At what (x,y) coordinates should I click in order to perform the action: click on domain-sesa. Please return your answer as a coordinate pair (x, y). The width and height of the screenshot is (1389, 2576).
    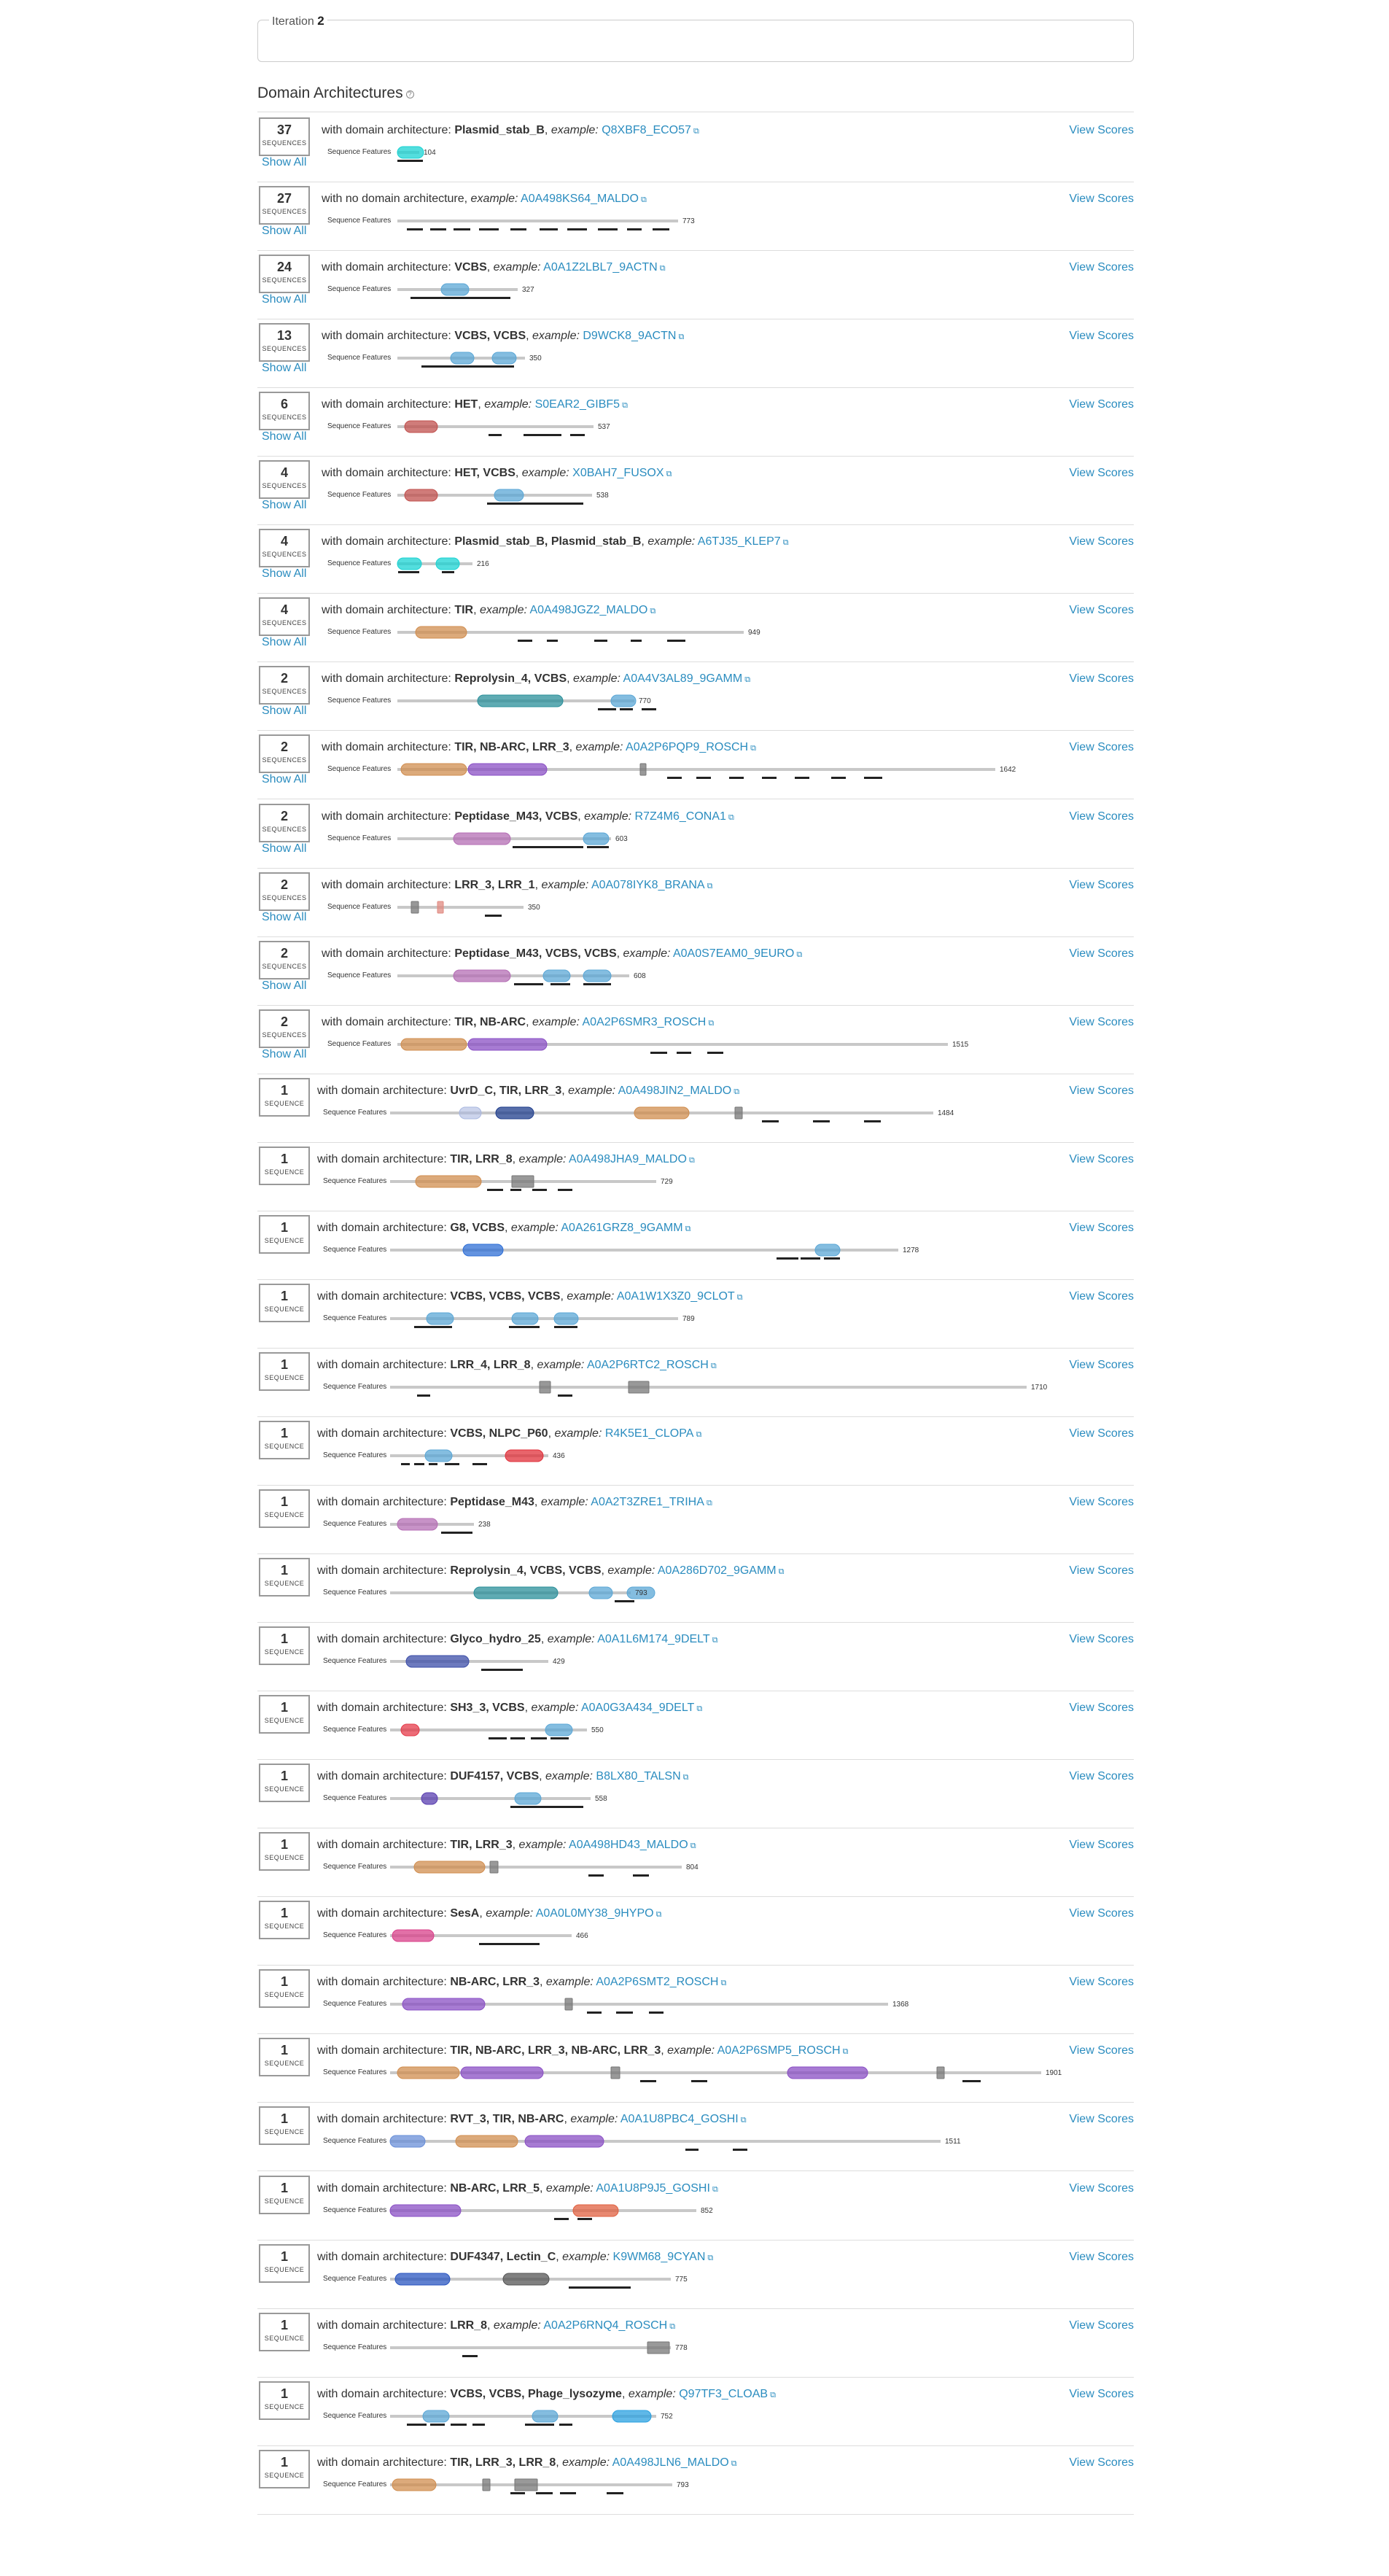
    Looking at the image, I should click on (413, 1936).